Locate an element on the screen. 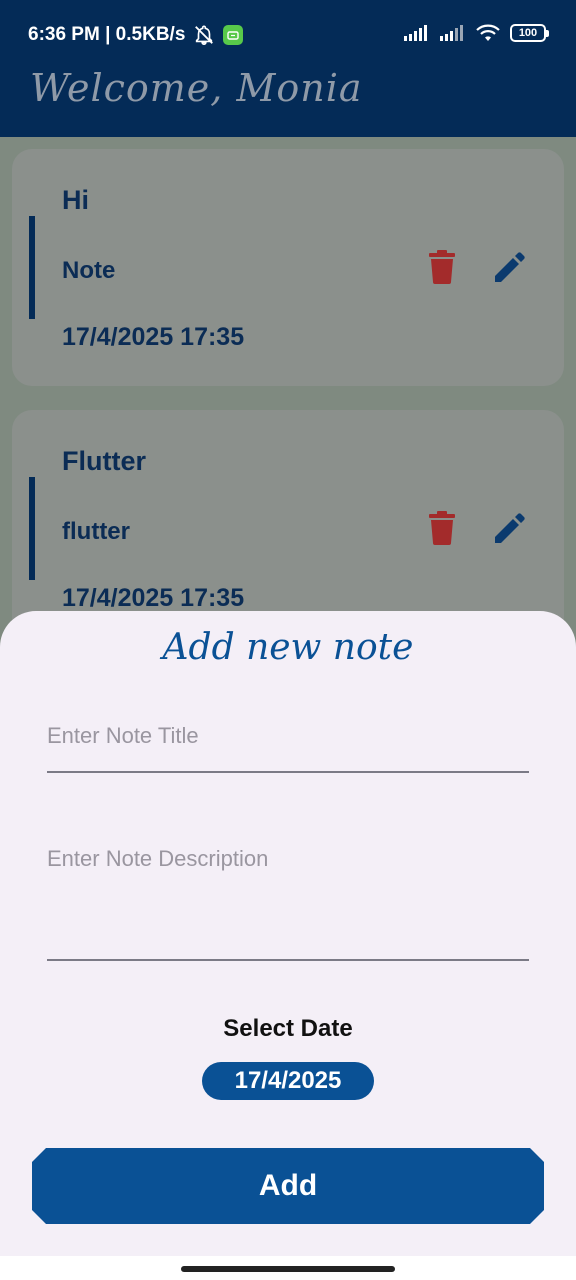 Image resolution: width=576 pixels, height=1280 pixels. note-title-field is located at coordinates (288, 742).